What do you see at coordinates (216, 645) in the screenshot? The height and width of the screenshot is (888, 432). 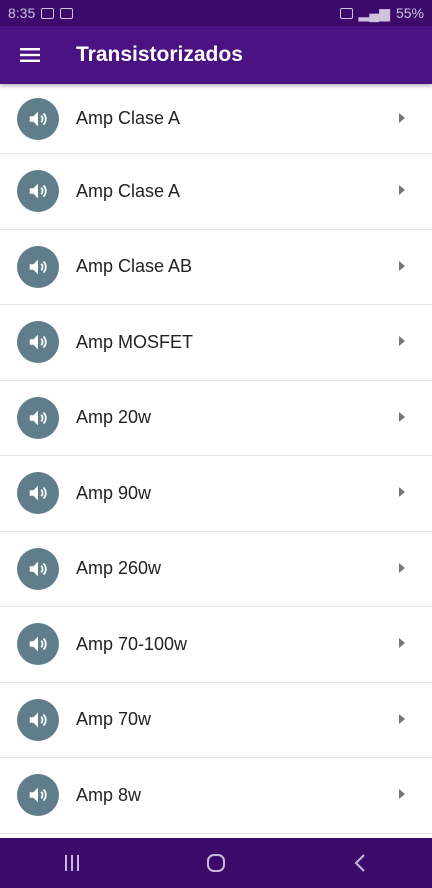 I see `list-item: Amp 70-100w` at bounding box center [216, 645].